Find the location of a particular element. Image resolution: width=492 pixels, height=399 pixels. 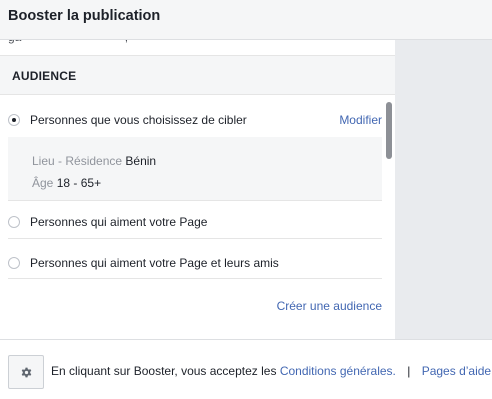

cropped-text: ga , is located at coordinates (68, 42).